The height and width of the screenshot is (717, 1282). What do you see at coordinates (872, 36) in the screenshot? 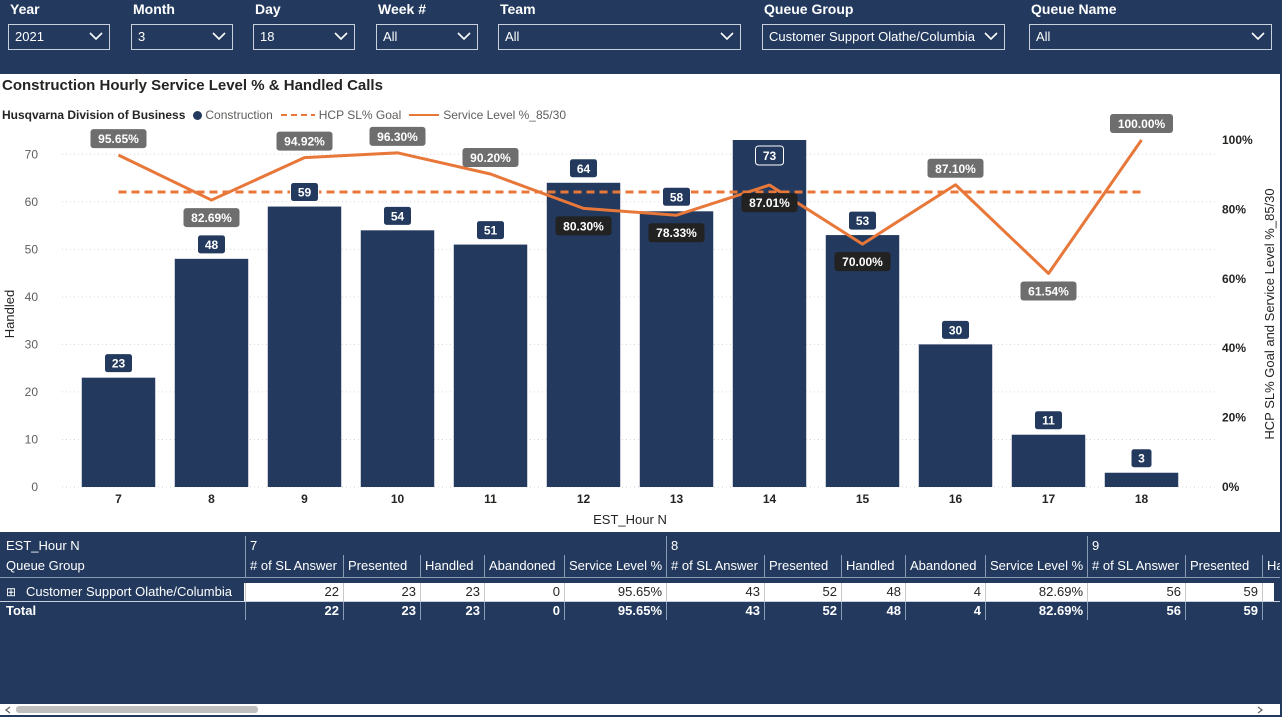
I see `queue-group-dropdown-value: Customer Support Olathe/Columbia` at bounding box center [872, 36].